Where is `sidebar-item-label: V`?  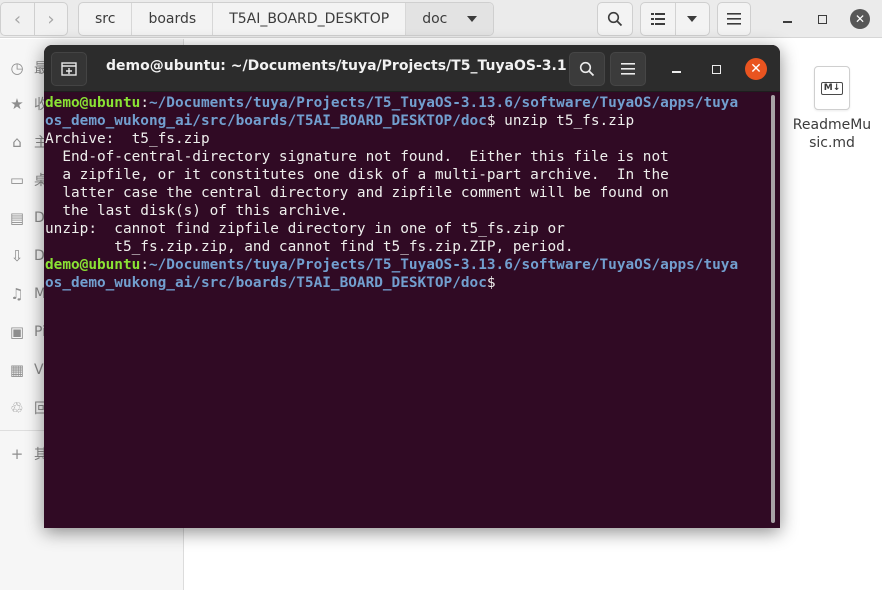 sidebar-item-label: V is located at coordinates (39, 370).